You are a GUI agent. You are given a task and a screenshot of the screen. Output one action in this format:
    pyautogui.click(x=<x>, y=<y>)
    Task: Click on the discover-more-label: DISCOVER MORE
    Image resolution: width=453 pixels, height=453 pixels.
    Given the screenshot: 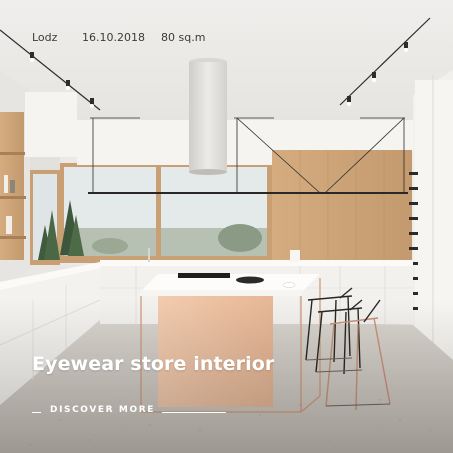 What is the action you would take?
    pyautogui.click(x=102, y=410)
    